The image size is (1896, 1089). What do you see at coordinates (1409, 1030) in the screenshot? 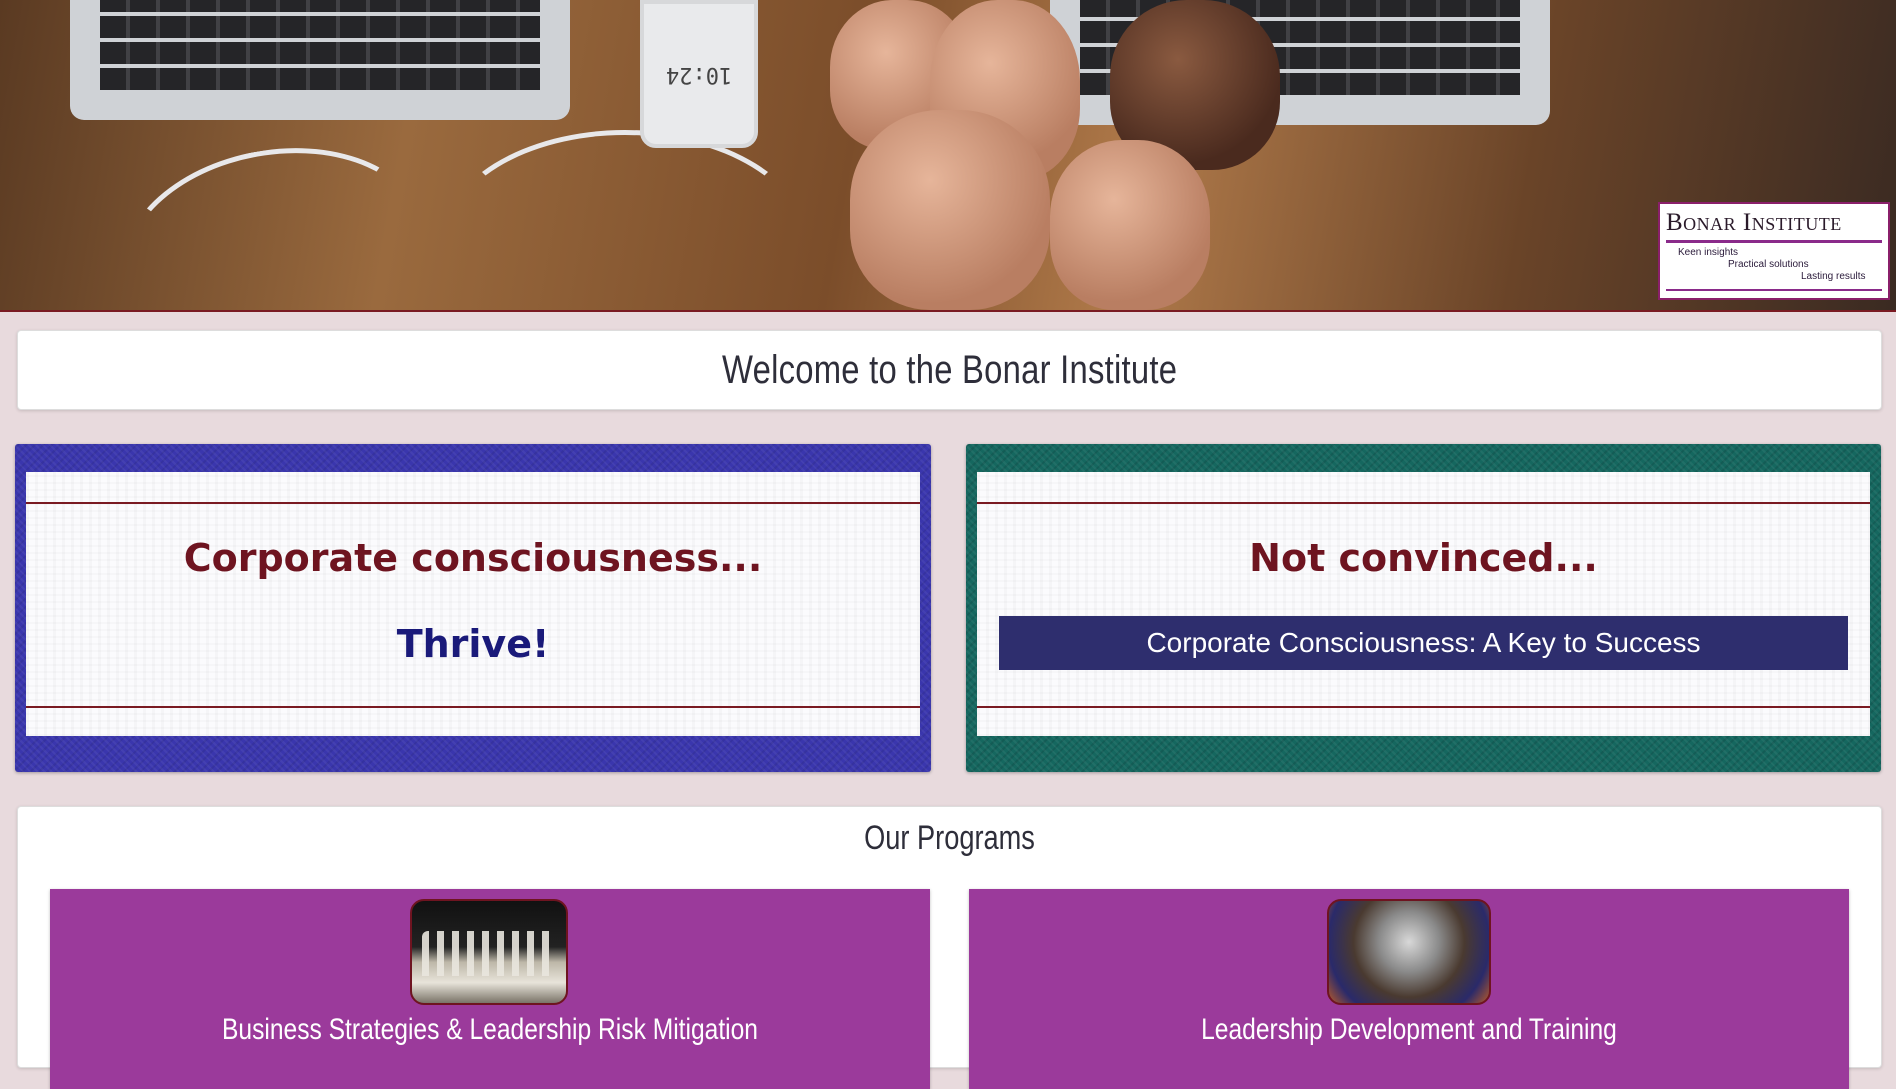
I see `program-title: Leadership Development and Training` at bounding box center [1409, 1030].